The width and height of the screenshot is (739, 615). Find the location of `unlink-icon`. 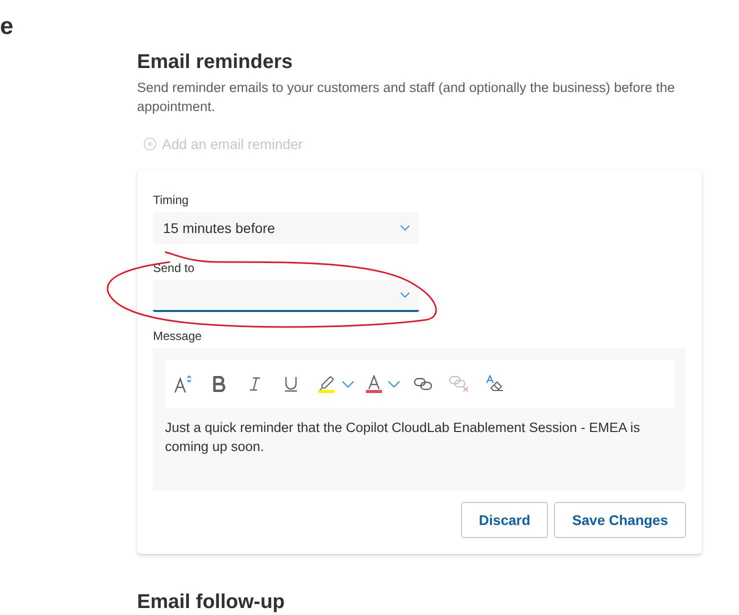

unlink-icon is located at coordinates (459, 384).